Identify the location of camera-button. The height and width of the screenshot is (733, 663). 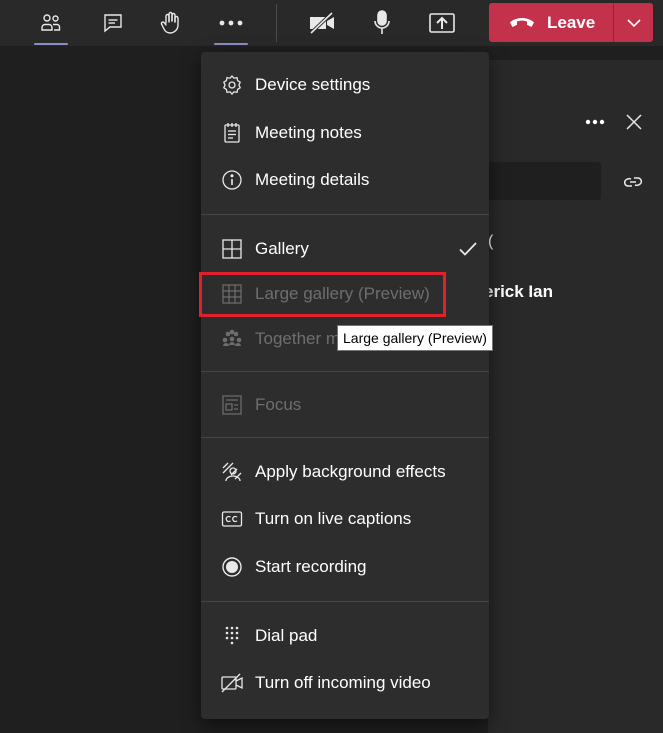
(322, 23).